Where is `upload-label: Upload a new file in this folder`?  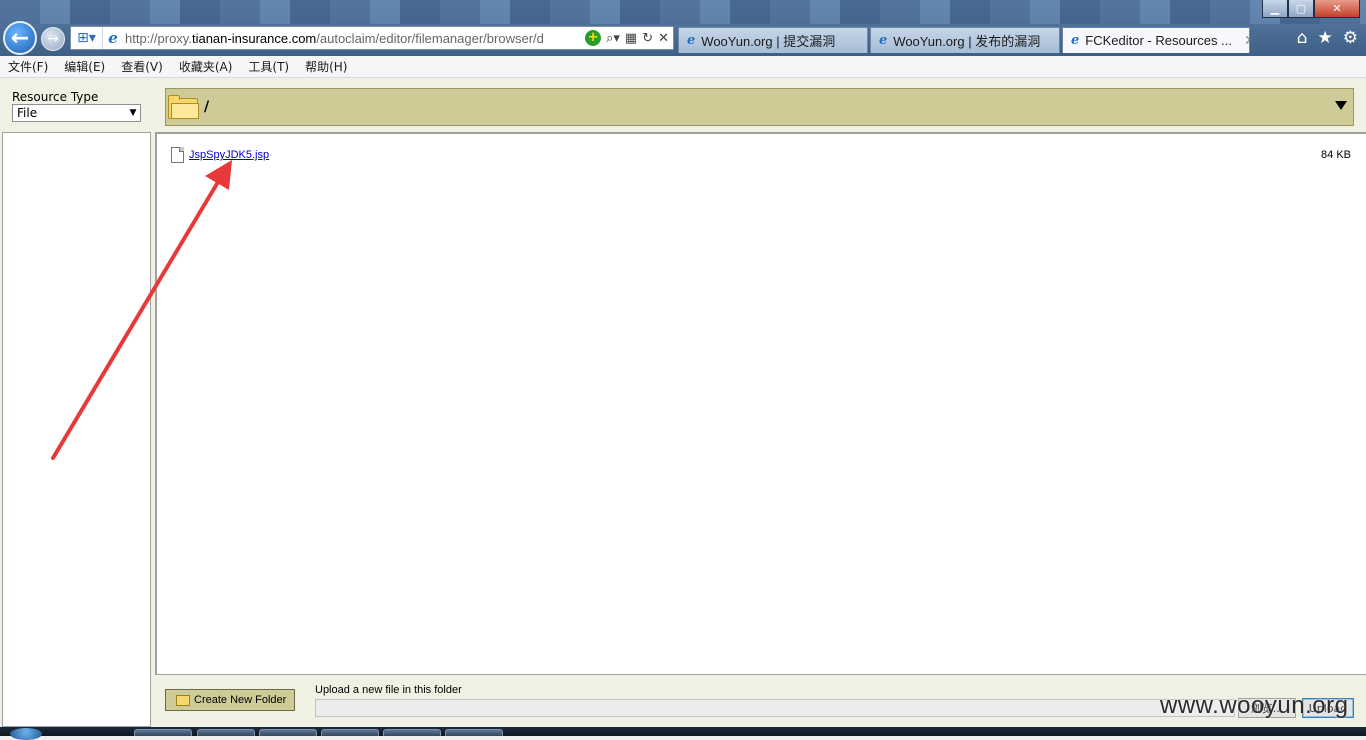 upload-label: Upload a new file in this folder is located at coordinates (388, 690).